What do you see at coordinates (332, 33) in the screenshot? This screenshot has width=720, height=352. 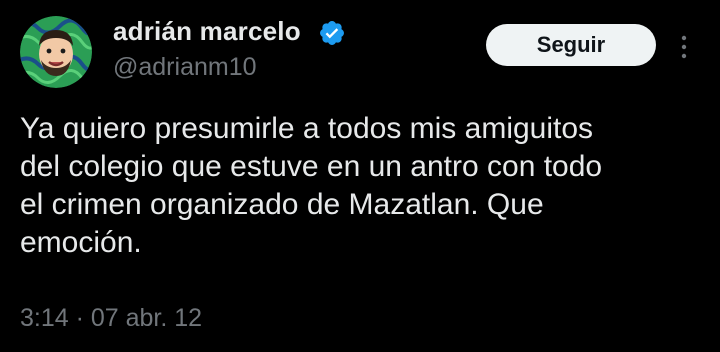 I see `verified-badge-icon` at bounding box center [332, 33].